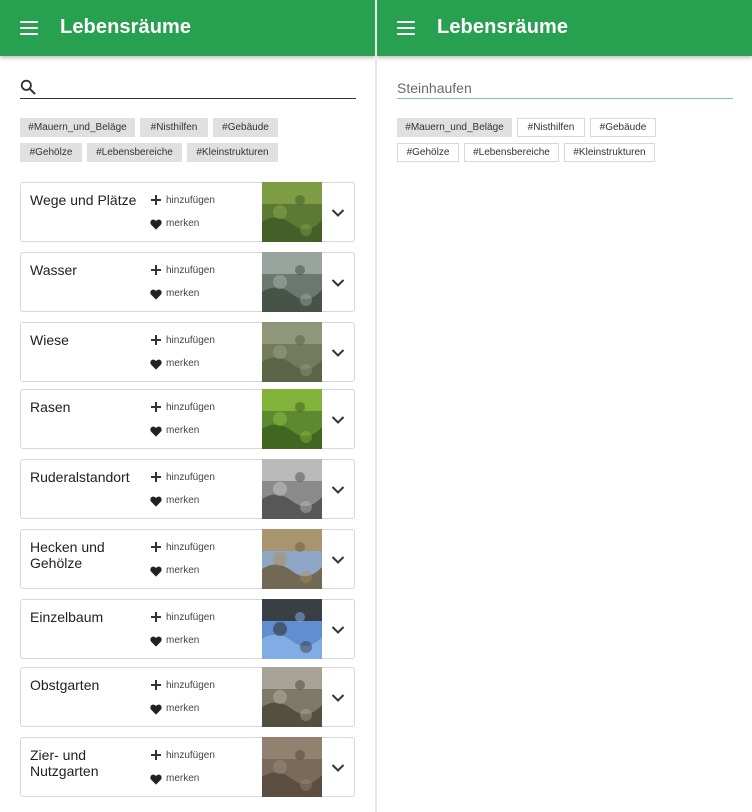 The width and height of the screenshot is (752, 812). I want to click on habitat-title: Hecken und Gehölze, so click(67, 555).